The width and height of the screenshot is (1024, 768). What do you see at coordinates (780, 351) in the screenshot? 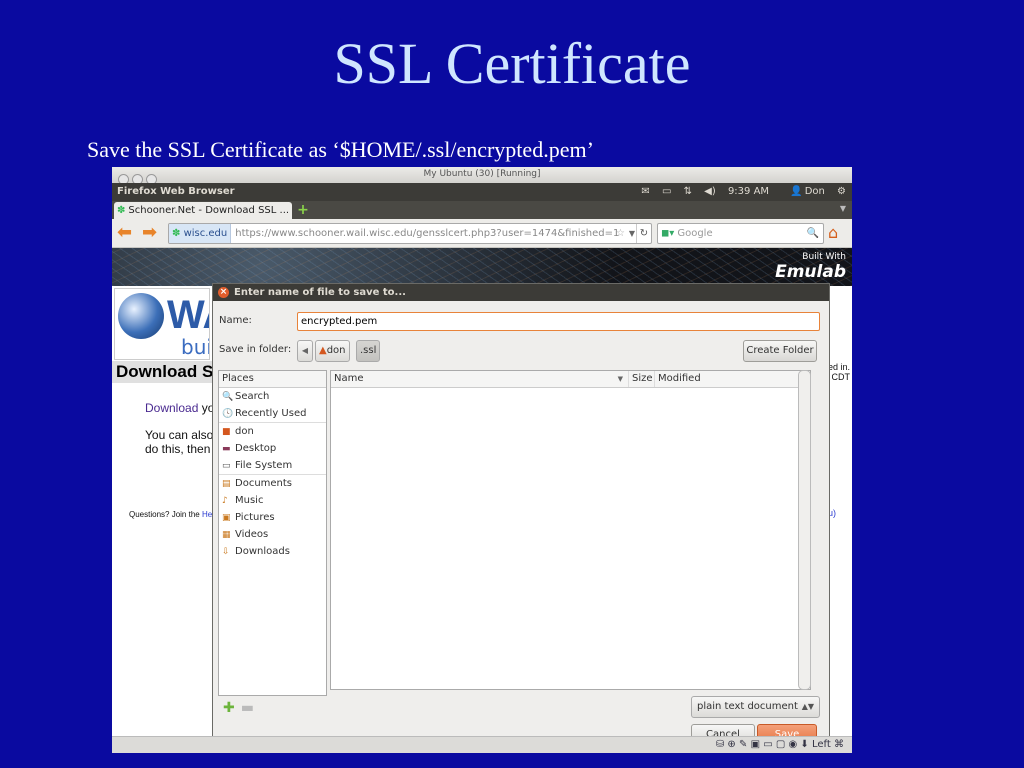
I see `create-folder-button: Create Folder` at bounding box center [780, 351].